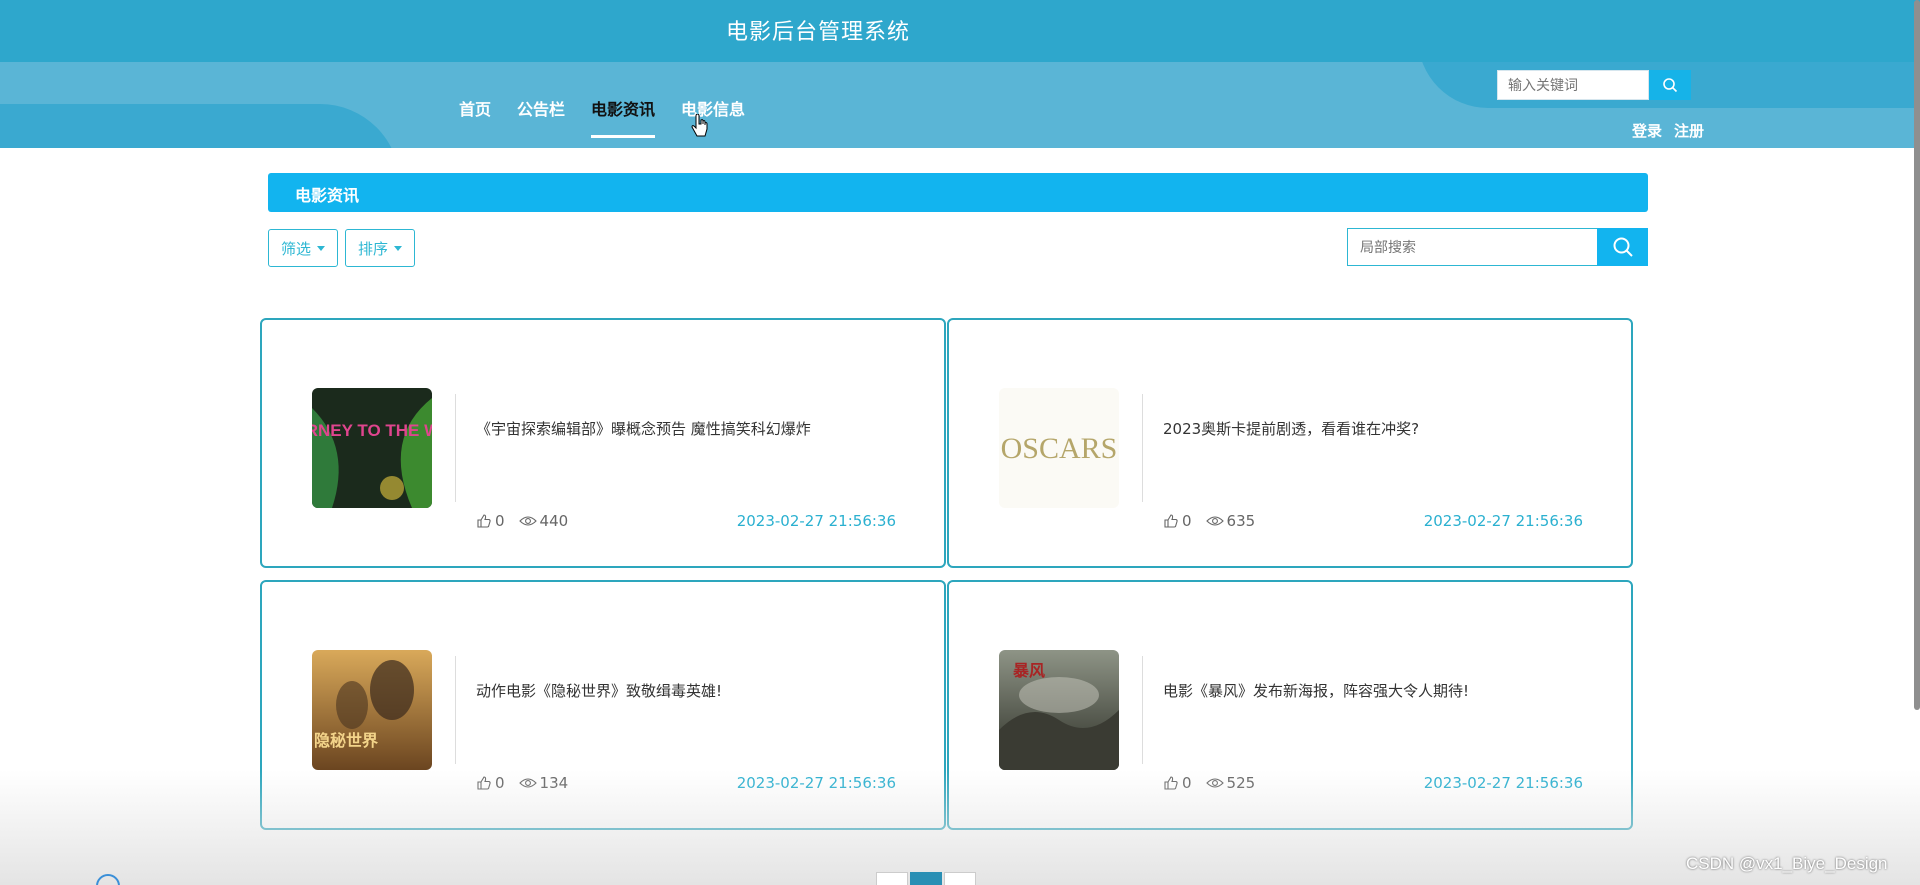 The width and height of the screenshot is (1920, 885). I want to click on main-nav: 首页 公告栏 电影资讯 电影信息, so click(615, 117).